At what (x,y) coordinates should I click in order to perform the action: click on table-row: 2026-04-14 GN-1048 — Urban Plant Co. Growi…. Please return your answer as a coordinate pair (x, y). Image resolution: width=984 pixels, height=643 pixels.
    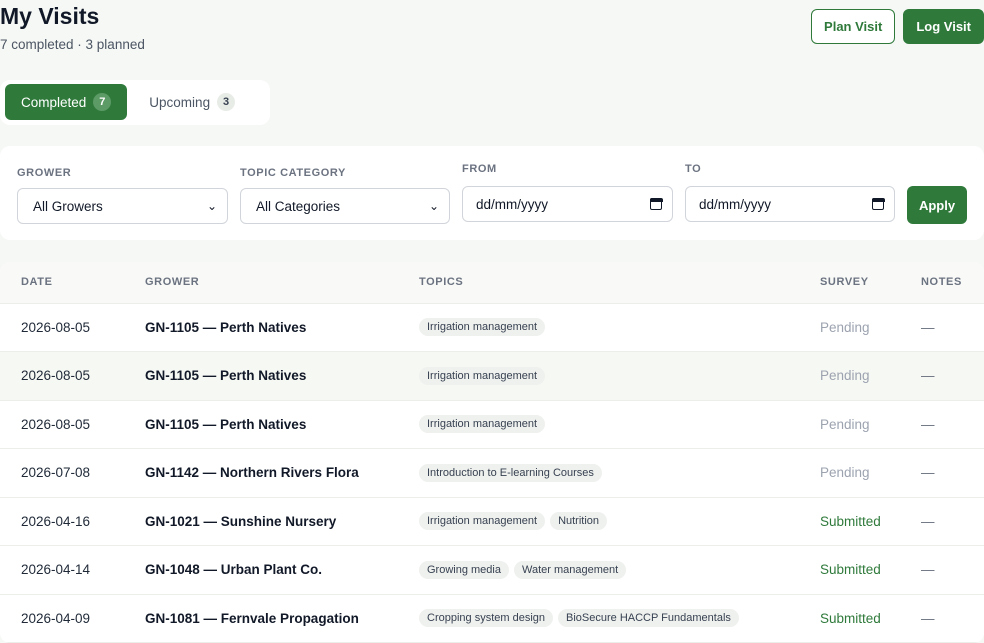
    Looking at the image, I should click on (492, 570).